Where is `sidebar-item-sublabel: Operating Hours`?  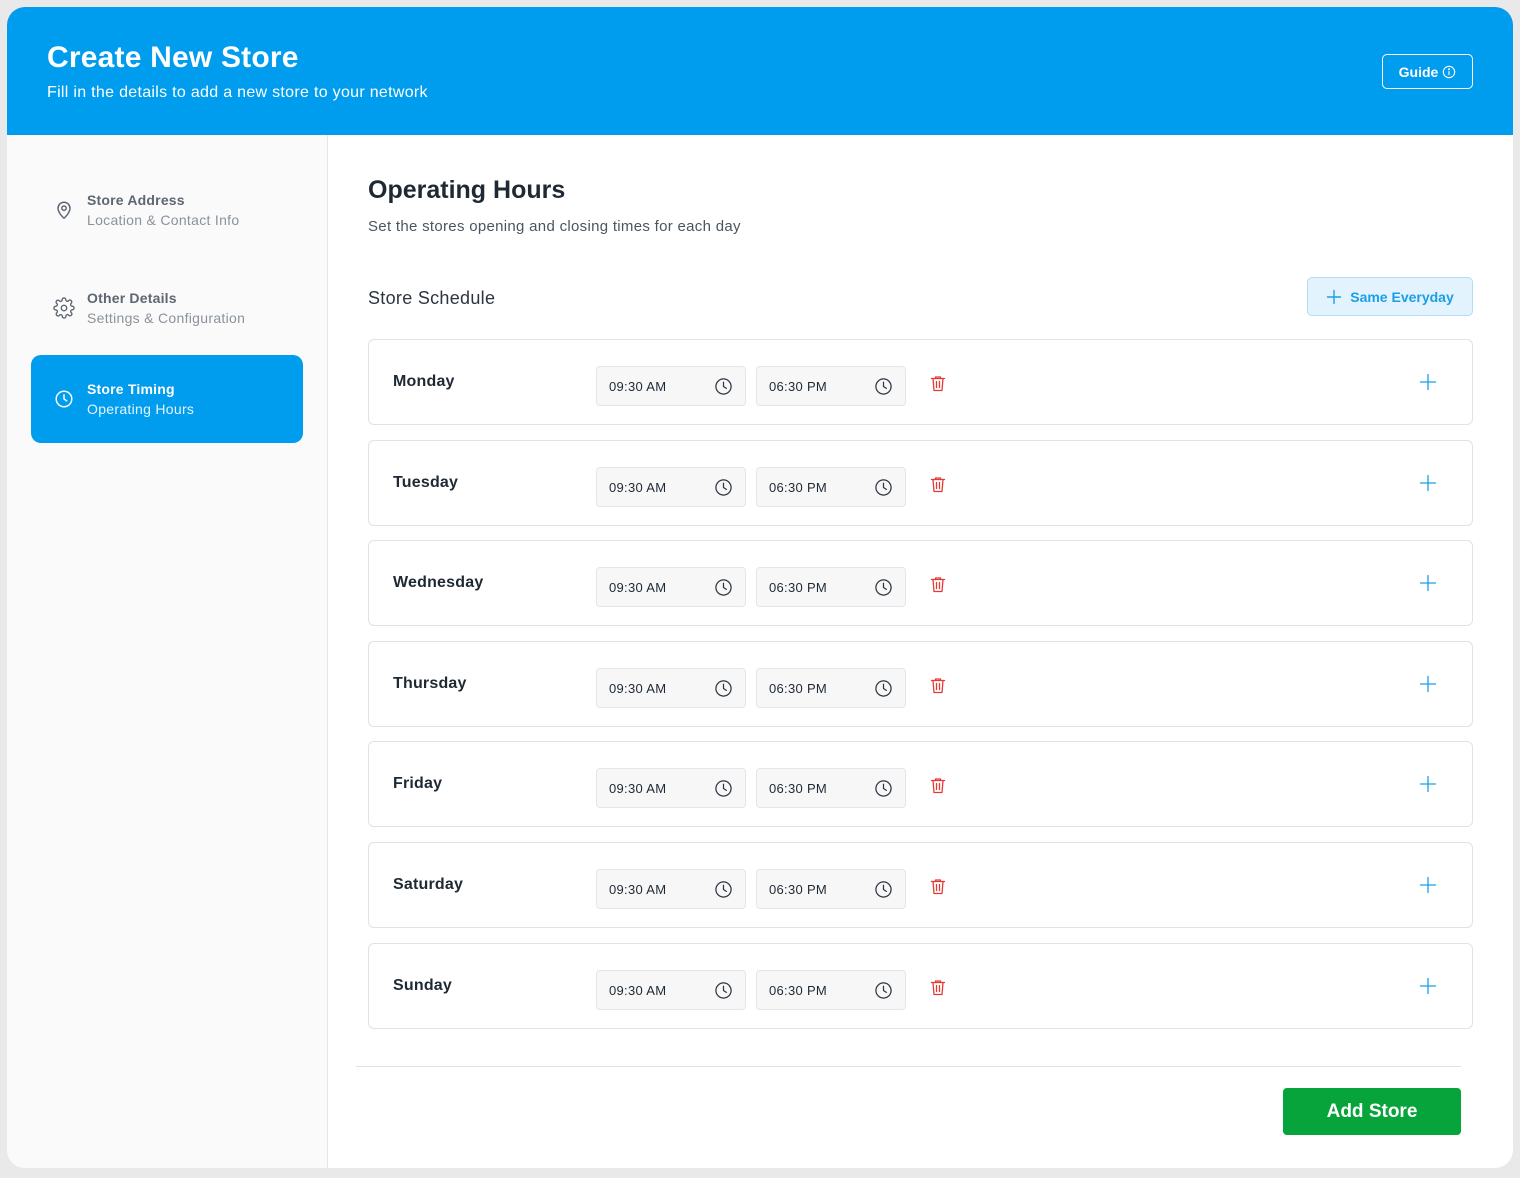
sidebar-item-sublabel: Operating Hours is located at coordinates (141, 409).